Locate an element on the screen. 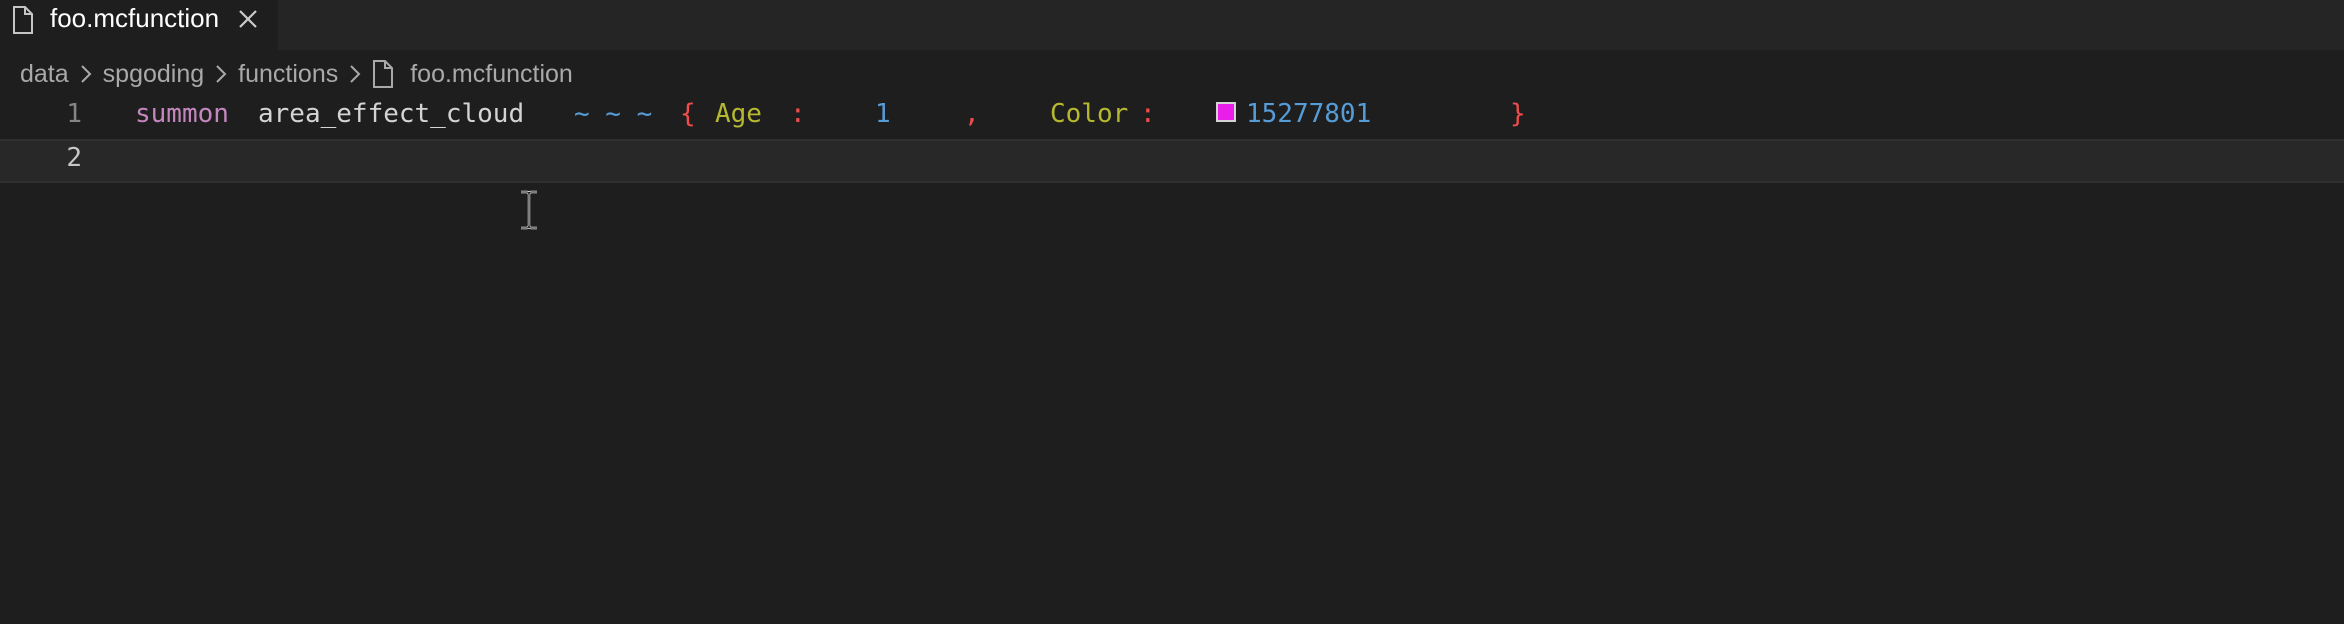 The width and height of the screenshot is (2344, 624). breadcrumb: data spgoding functions foo.mcfunction is located at coordinates (296, 74).